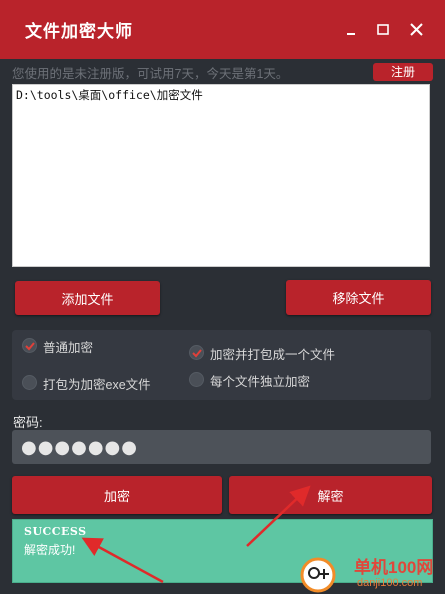 The image size is (445, 594). I want to click on status-message: 解密成功!, so click(50, 550).